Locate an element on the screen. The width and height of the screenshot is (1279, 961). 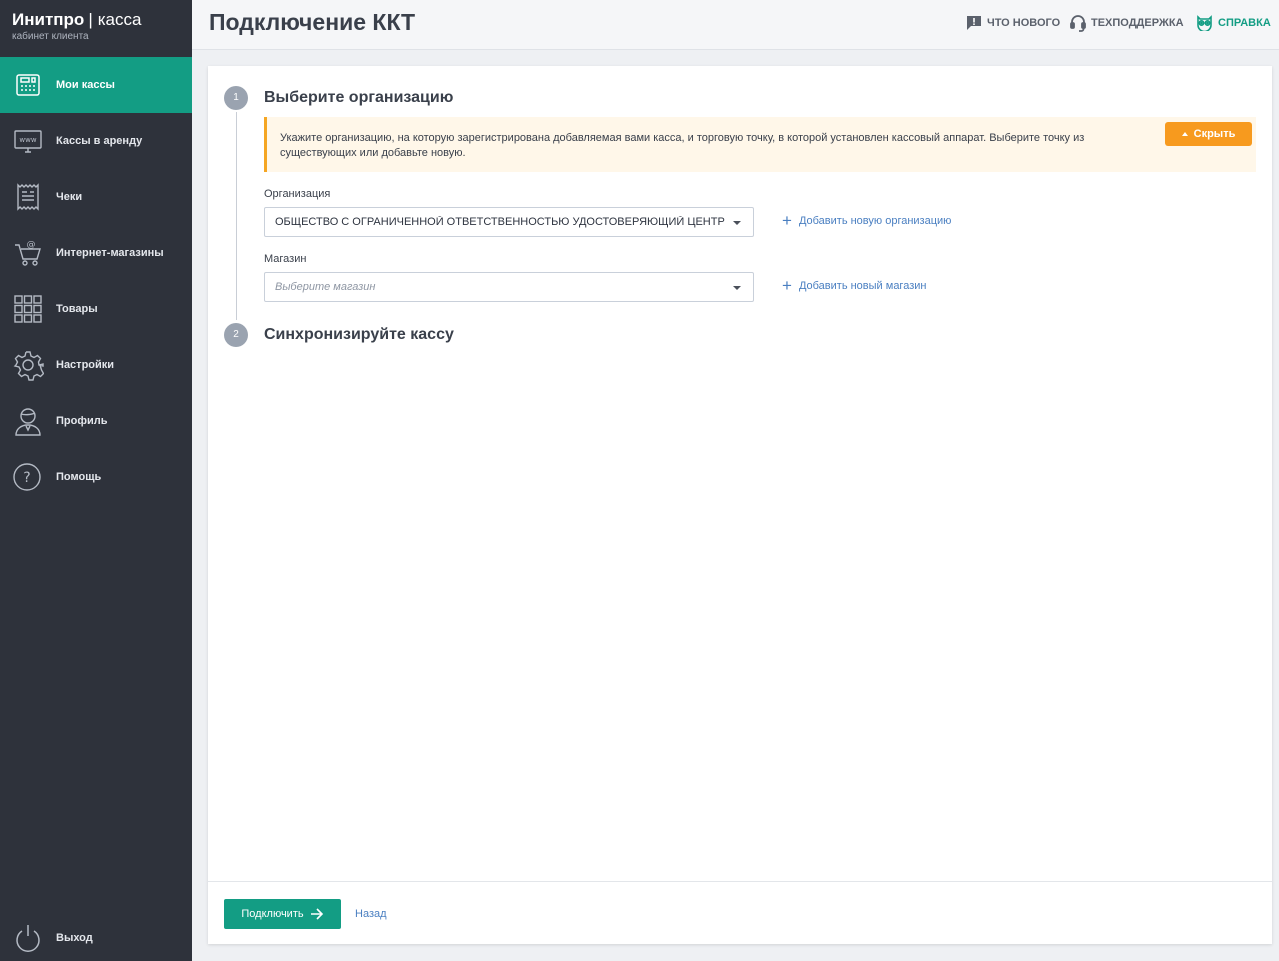
svg-text: www is located at coordinates (27, 140).